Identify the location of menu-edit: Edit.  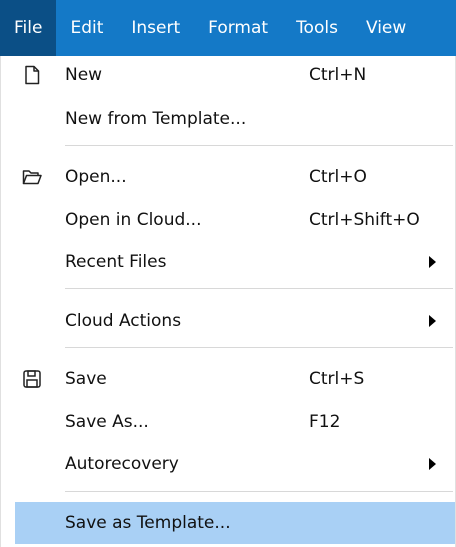
(86, 28).